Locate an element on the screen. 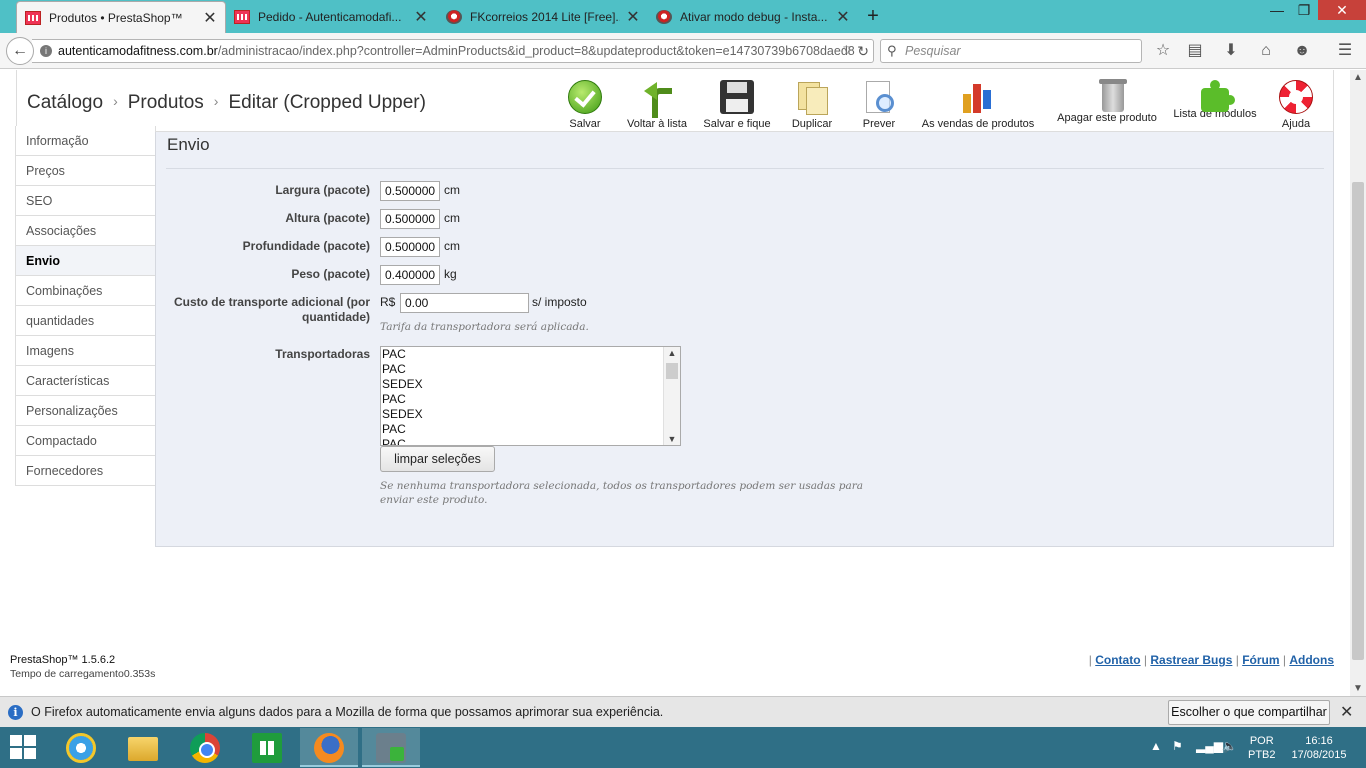 The width and height of the screenshot is (1366, 768). delete-product-button: Apagar este produto is located at coordinates (1107, 101).